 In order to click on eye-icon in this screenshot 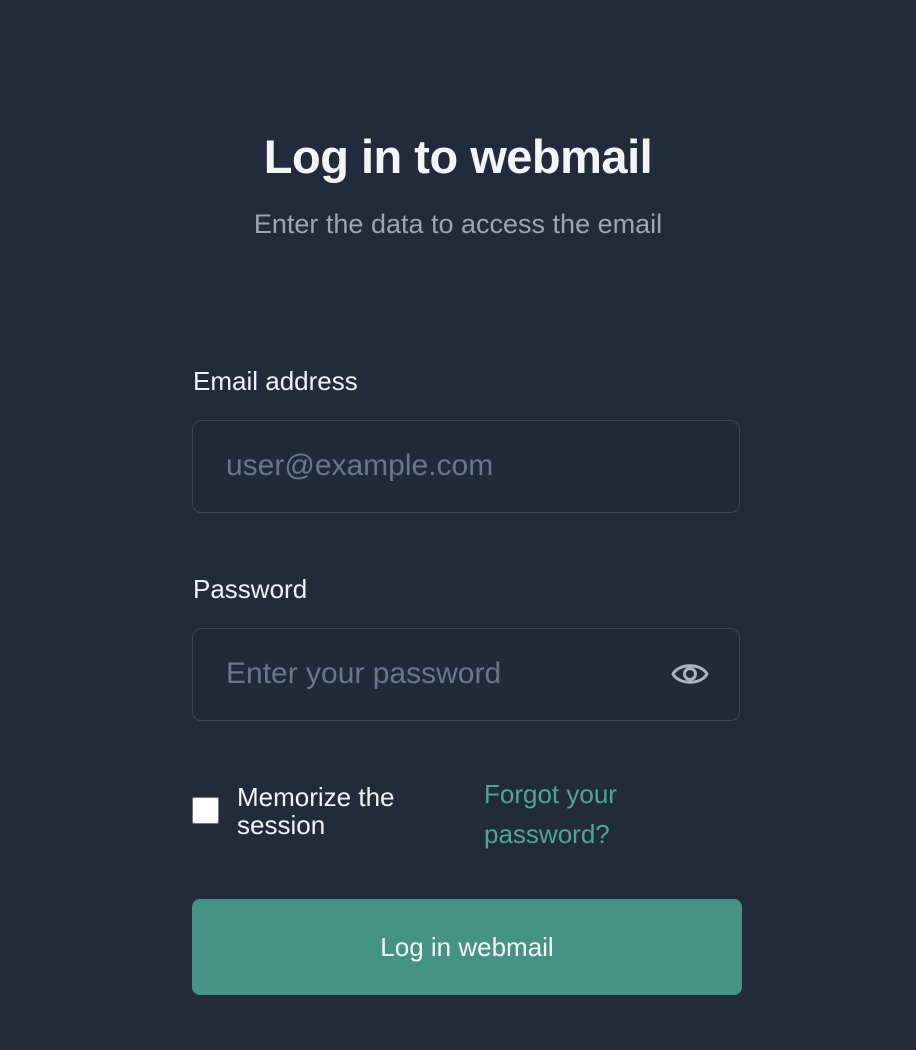, I will do `click(690, 674)`.